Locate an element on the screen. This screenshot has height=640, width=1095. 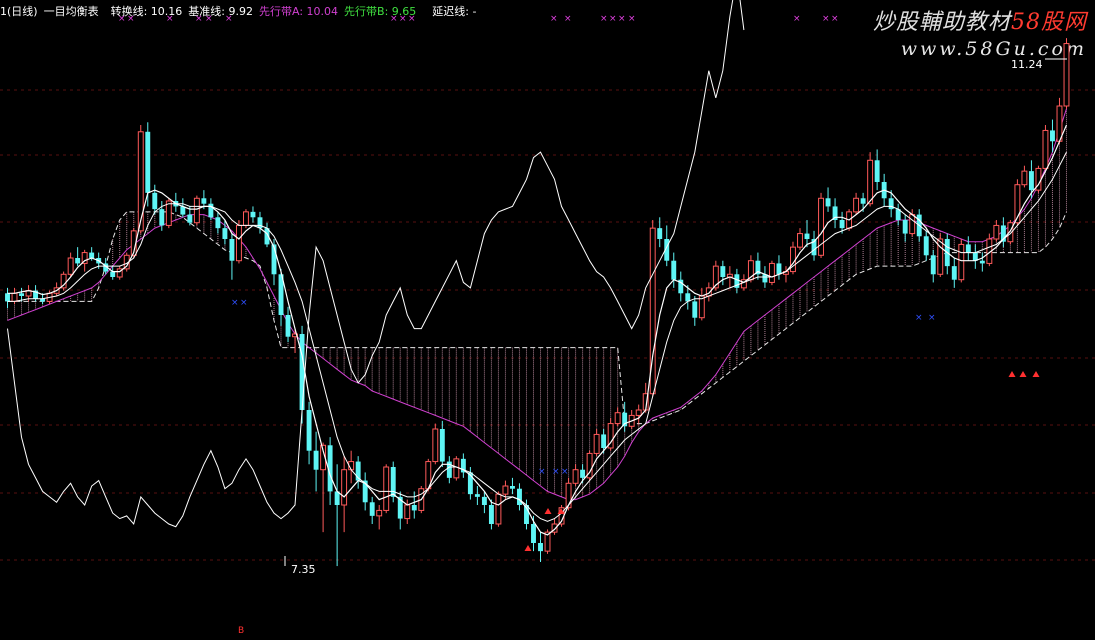
high-price-label: 11.24 is located at coordinates (1027, 64).